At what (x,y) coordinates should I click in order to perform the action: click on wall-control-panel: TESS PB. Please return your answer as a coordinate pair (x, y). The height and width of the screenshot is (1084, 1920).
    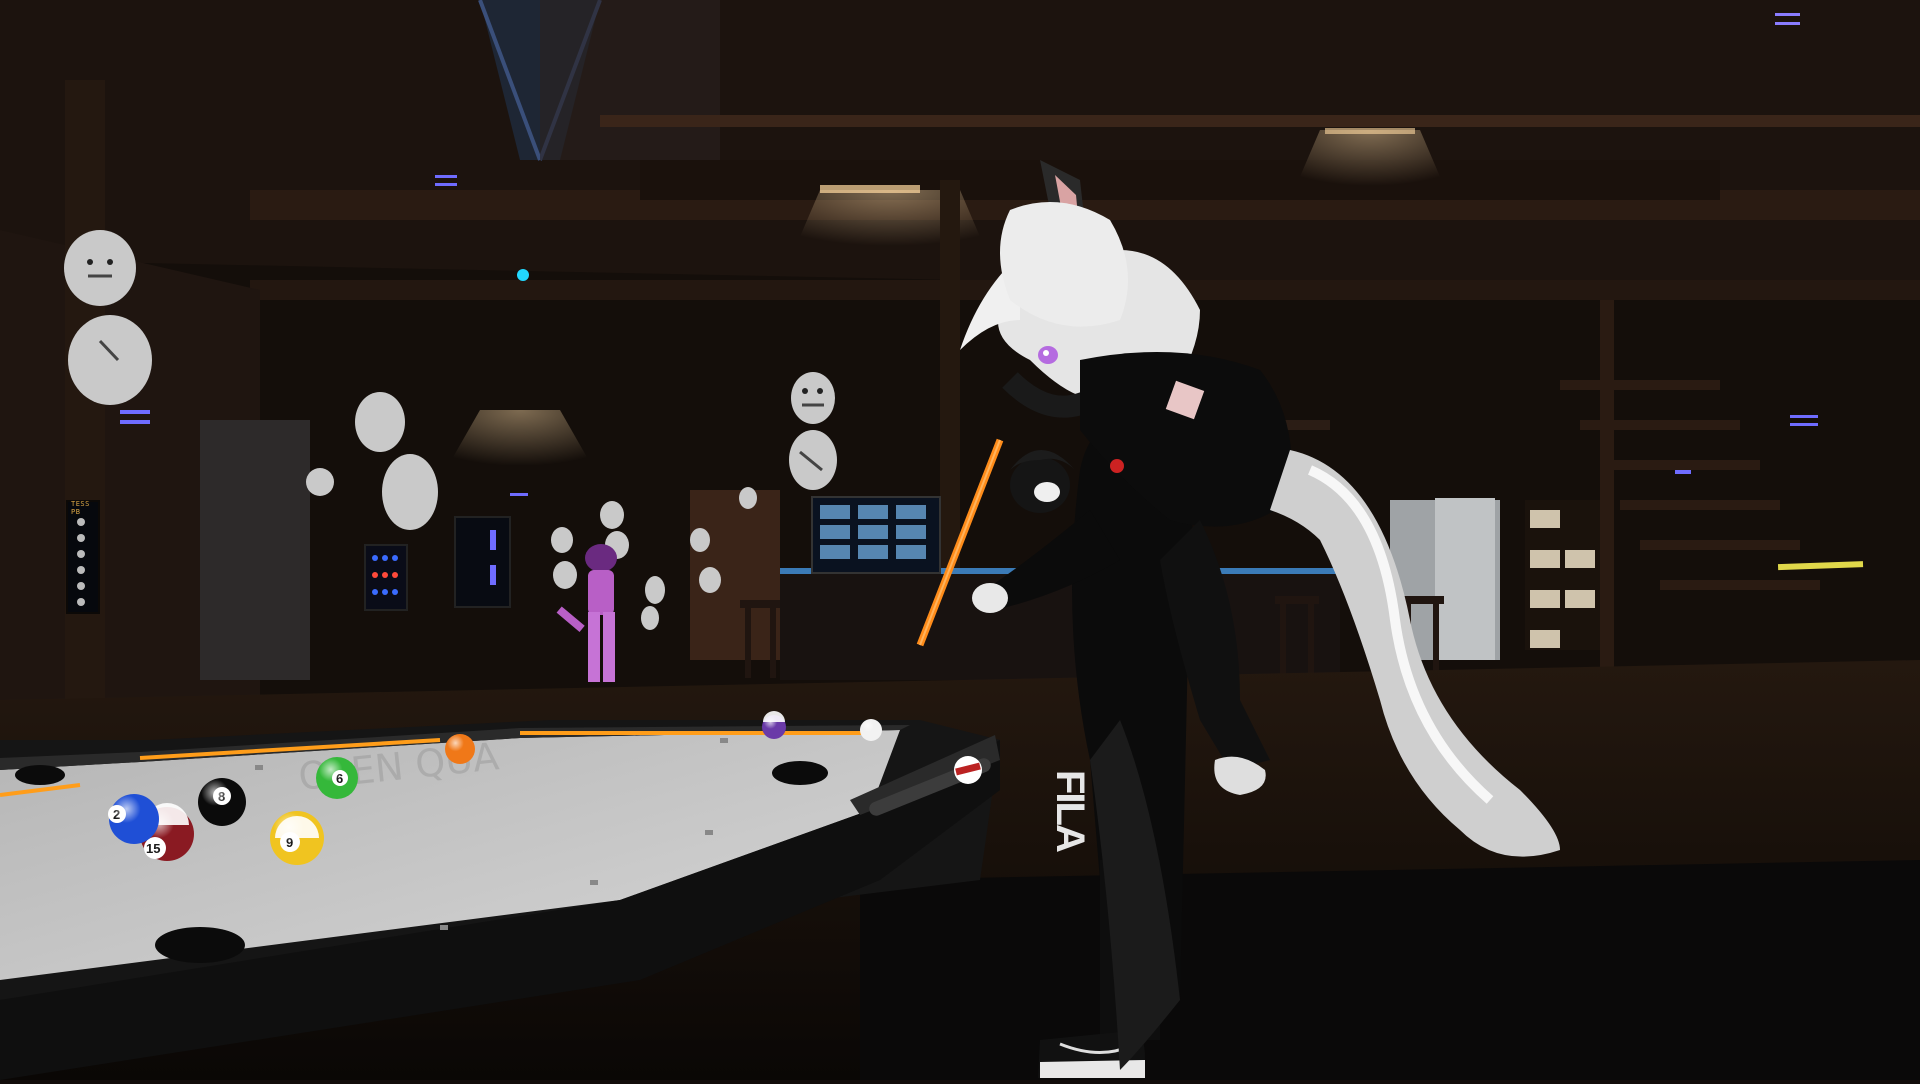
    Looking at the image, I should click on (83, 557).